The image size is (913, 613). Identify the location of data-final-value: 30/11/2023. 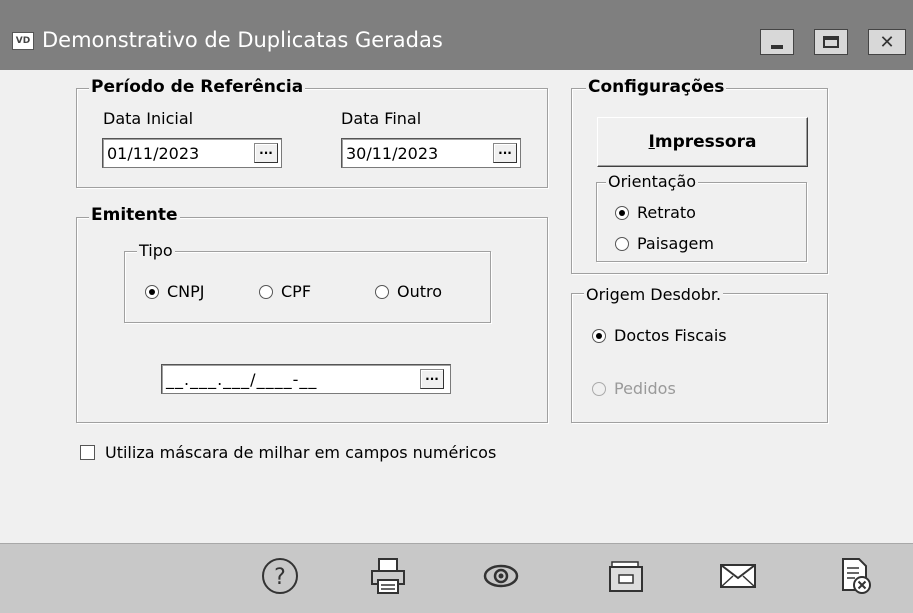
(392, 153).